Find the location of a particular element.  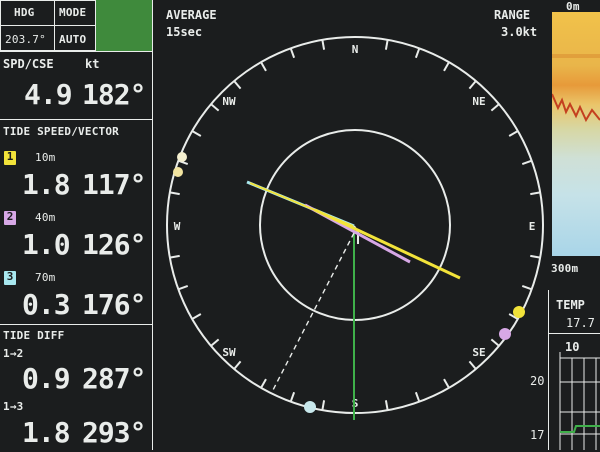

mode-label: MODE is located at coordinates (73, 12).